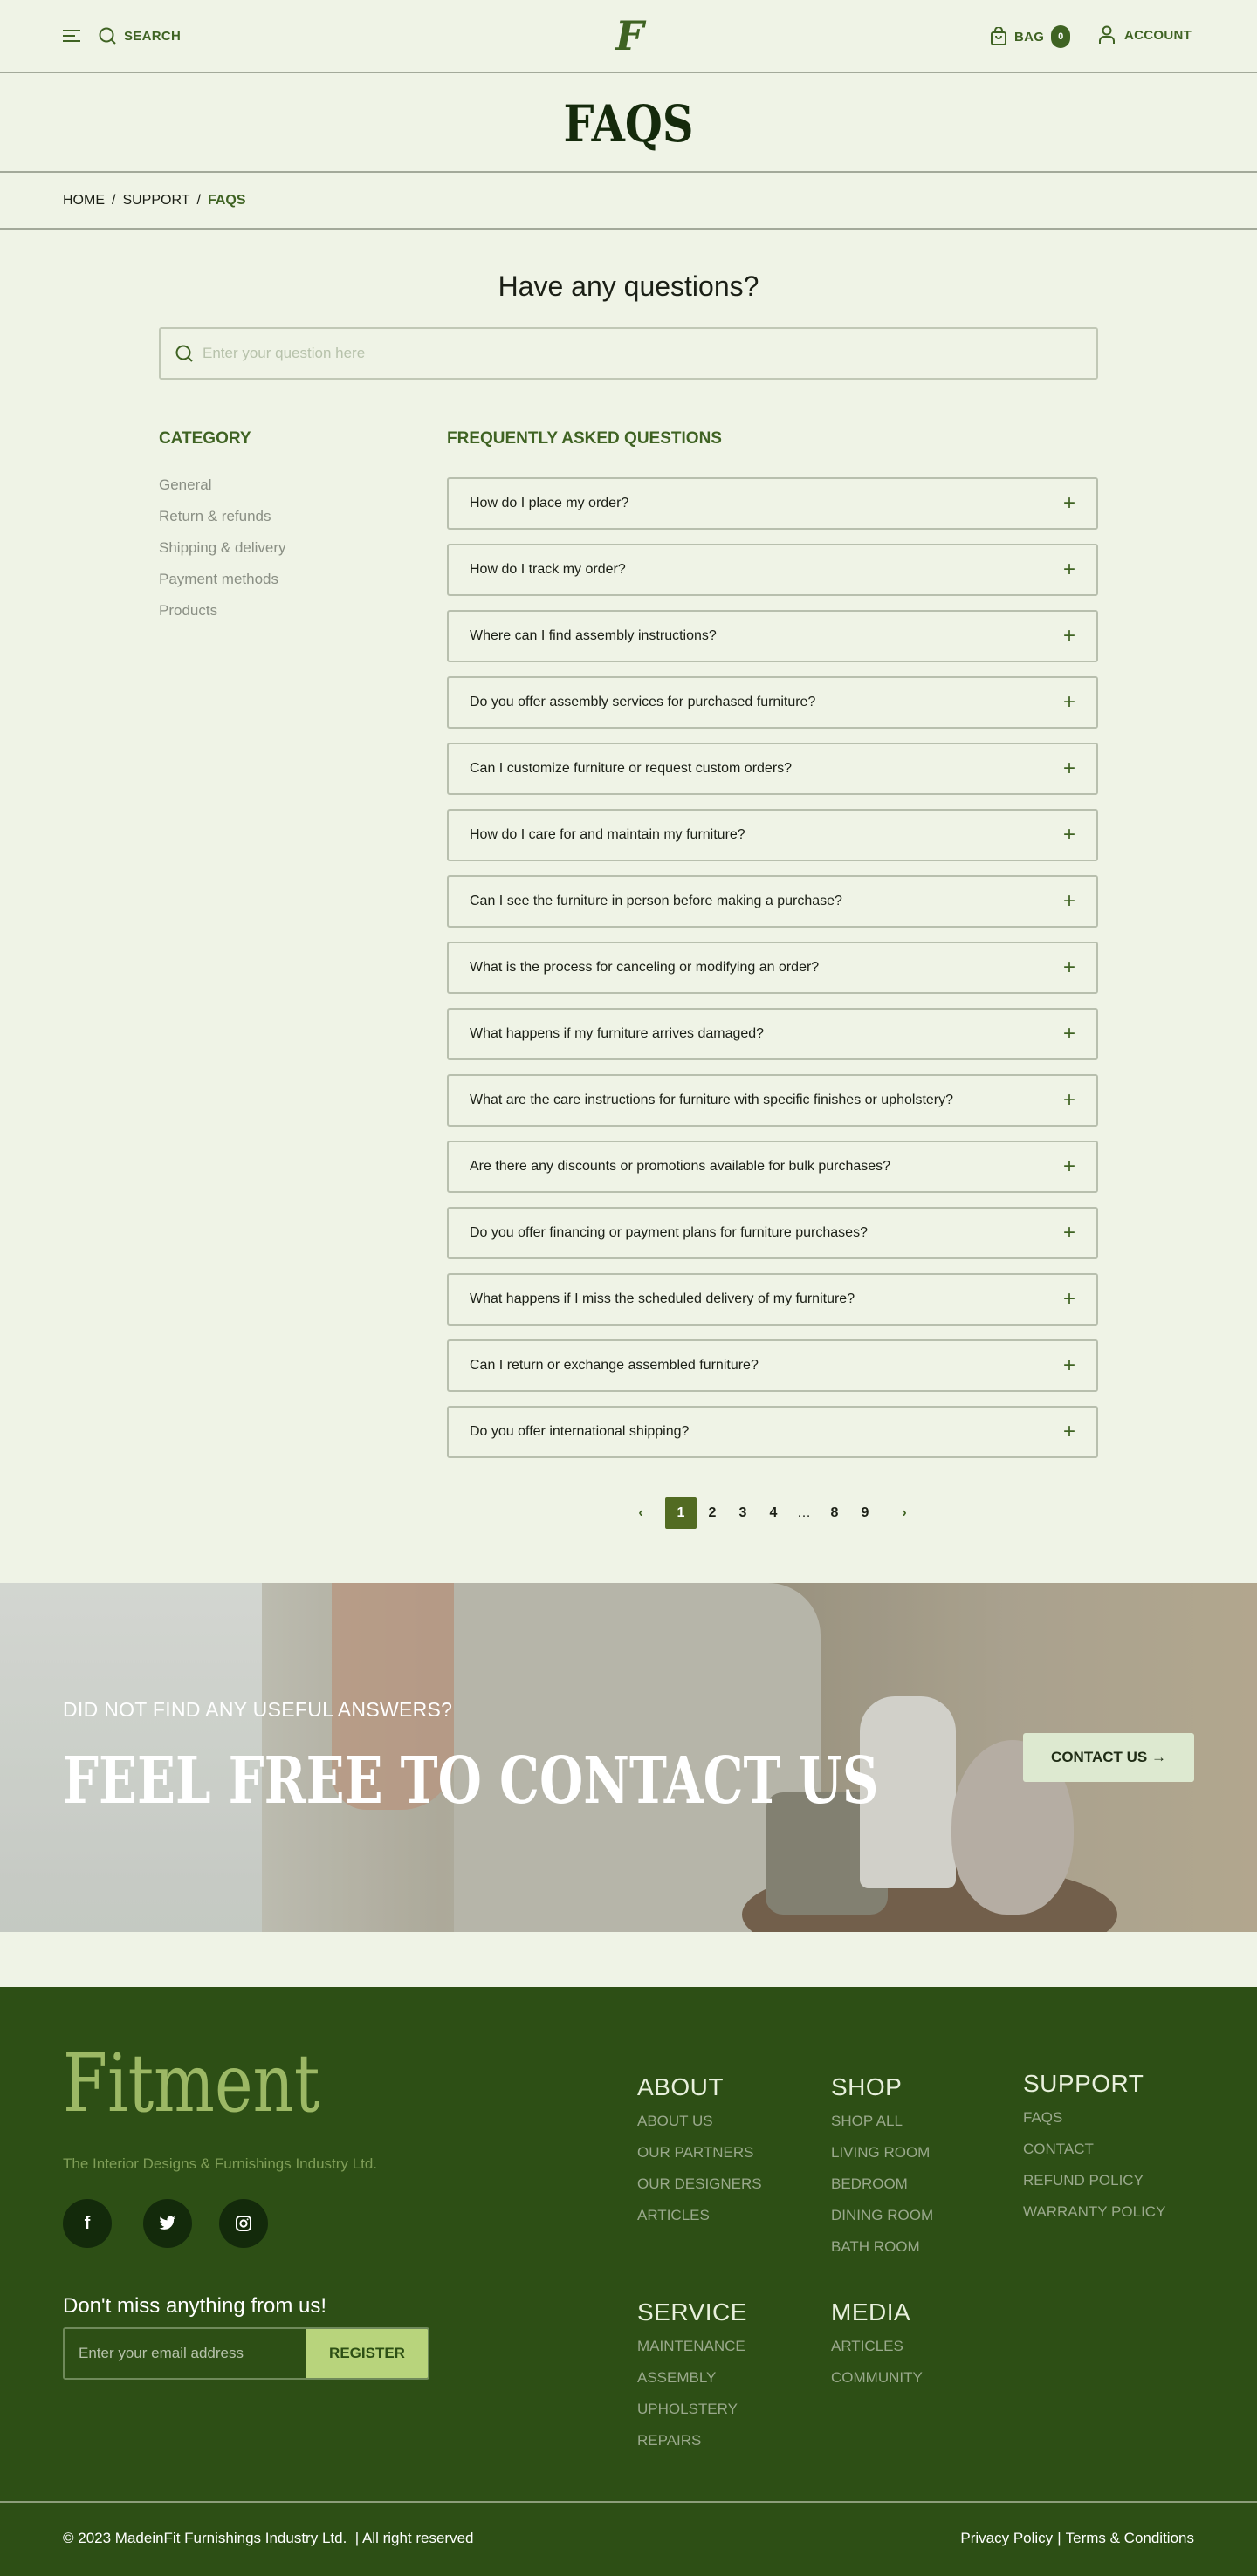  Describe the element at coordinates (1058, 2150) in the screenshot. I see `footer-link: CONTACT` at that location.